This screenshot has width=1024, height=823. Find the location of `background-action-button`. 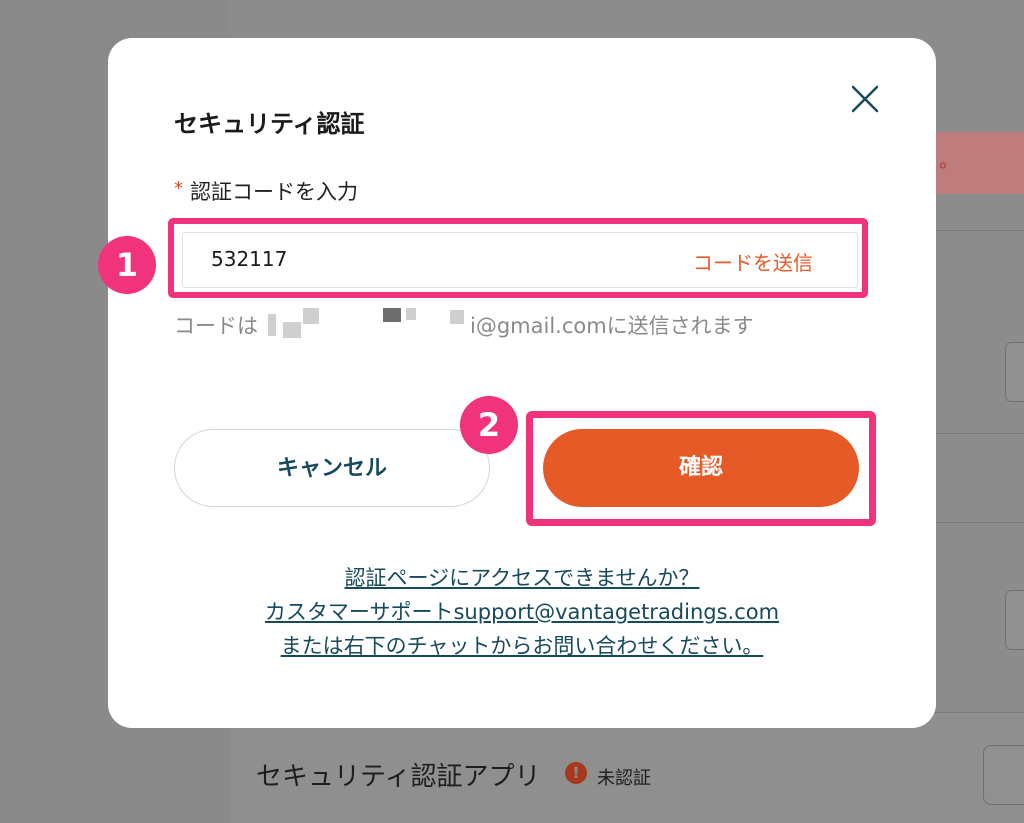

background-action-button is located at coordinates (1003, 775).